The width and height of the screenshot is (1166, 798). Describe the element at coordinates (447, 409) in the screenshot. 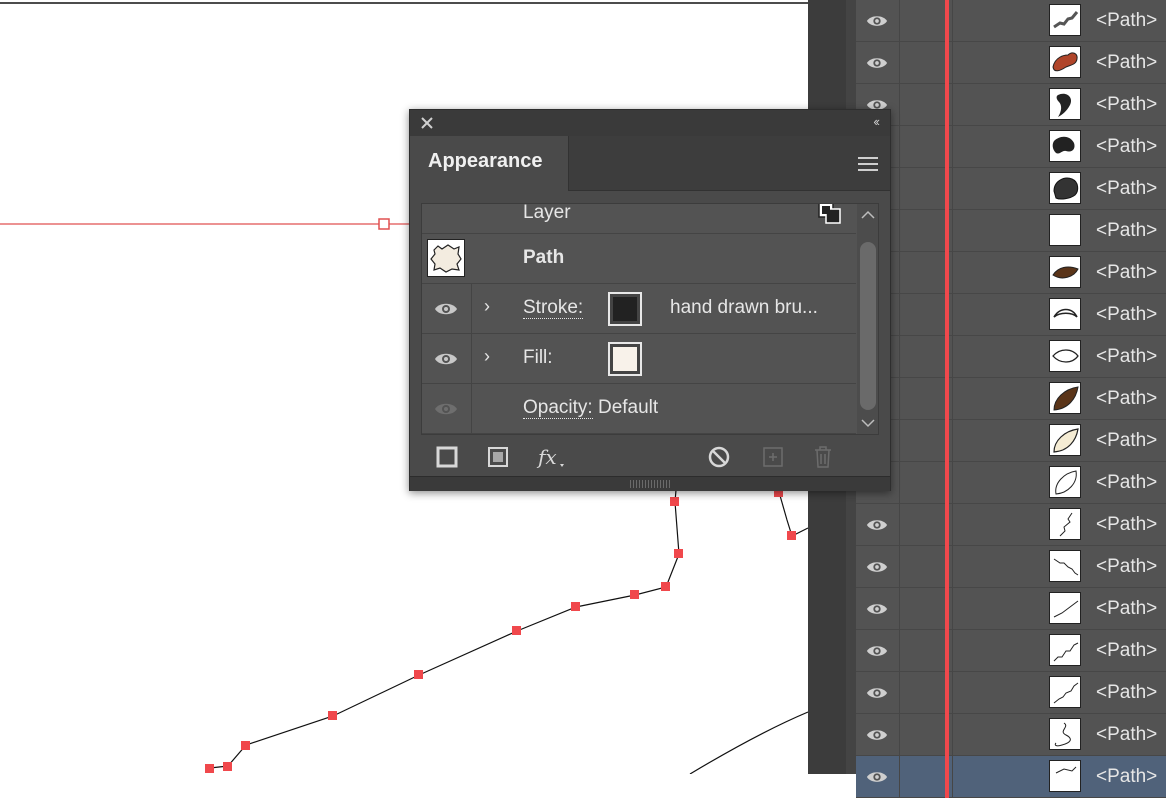

I see `opacity-visibility-icon` at that location.